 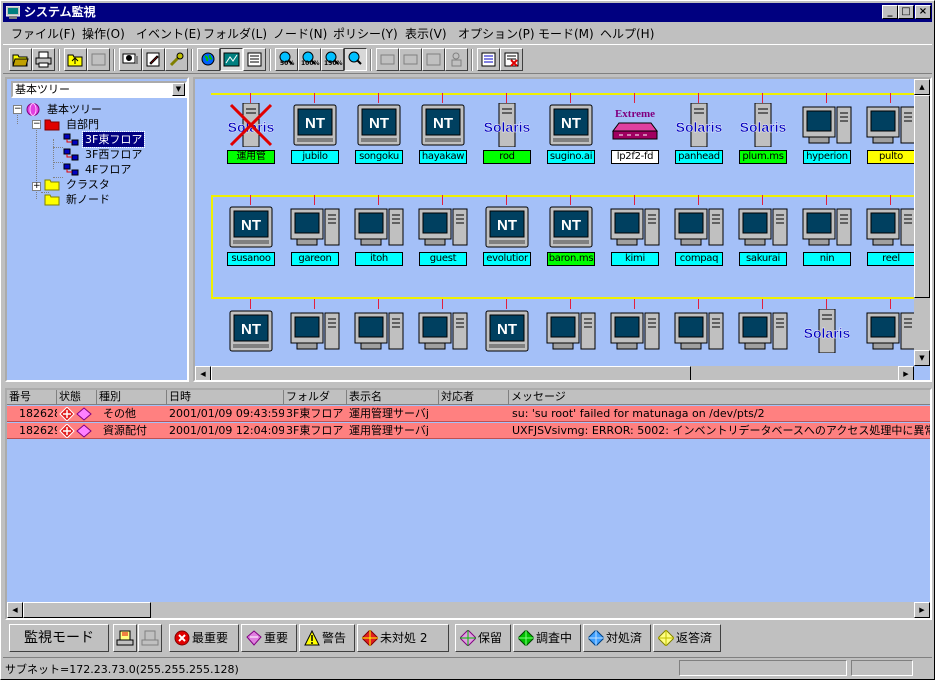 I want to click on node-properties-button, so click(x=130, y=59).